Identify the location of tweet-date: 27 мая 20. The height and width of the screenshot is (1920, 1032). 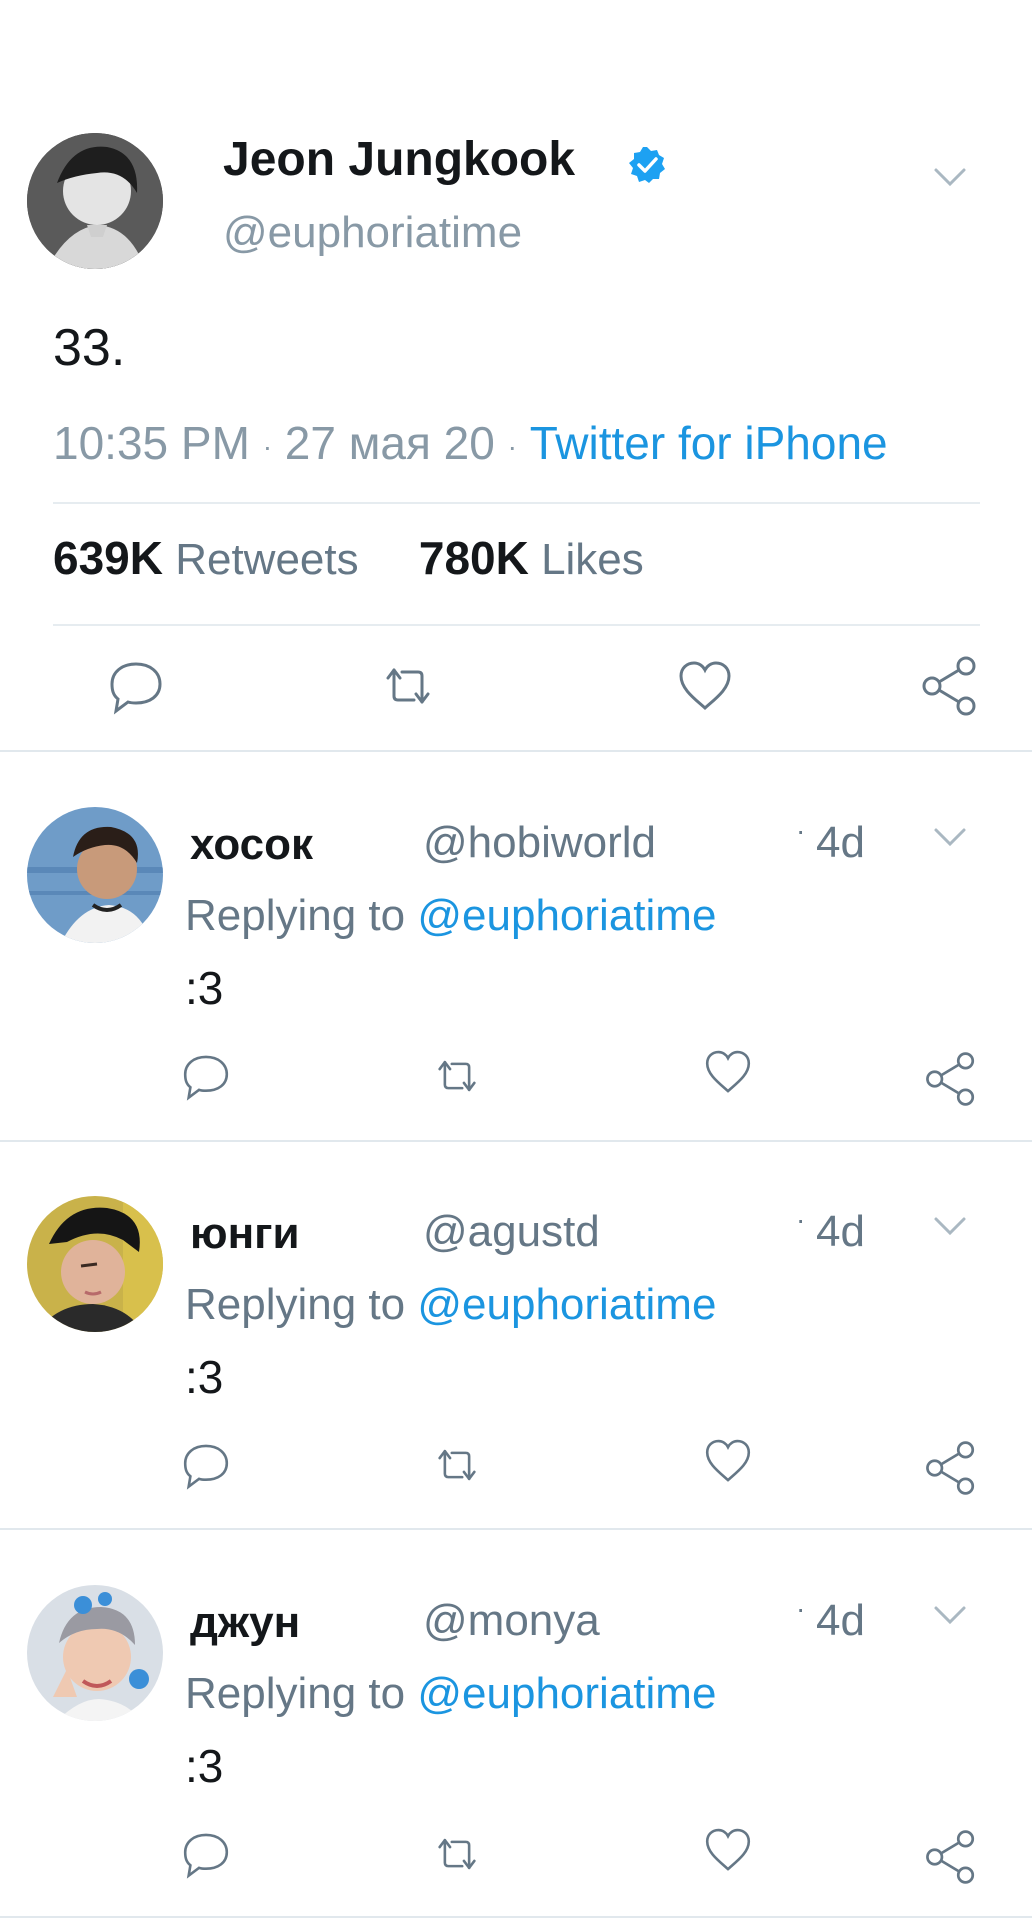
(389, 443).